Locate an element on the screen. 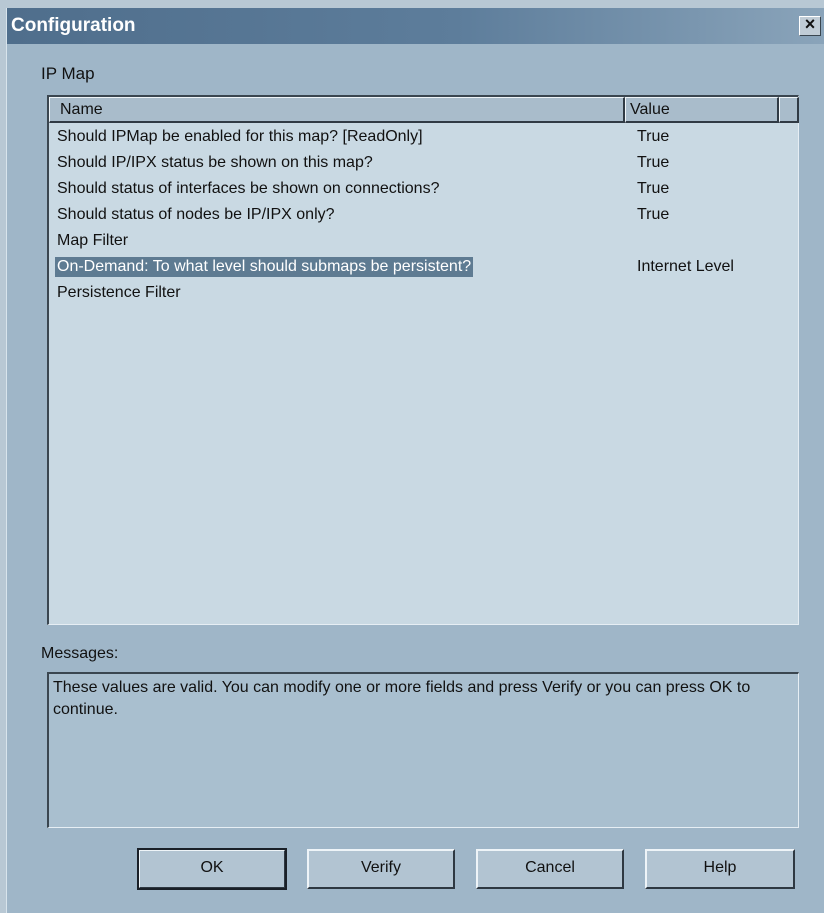 Image resolution: width=824 pixels, height=913 pixels. close-icon: × is located at coordinates (810, 24).